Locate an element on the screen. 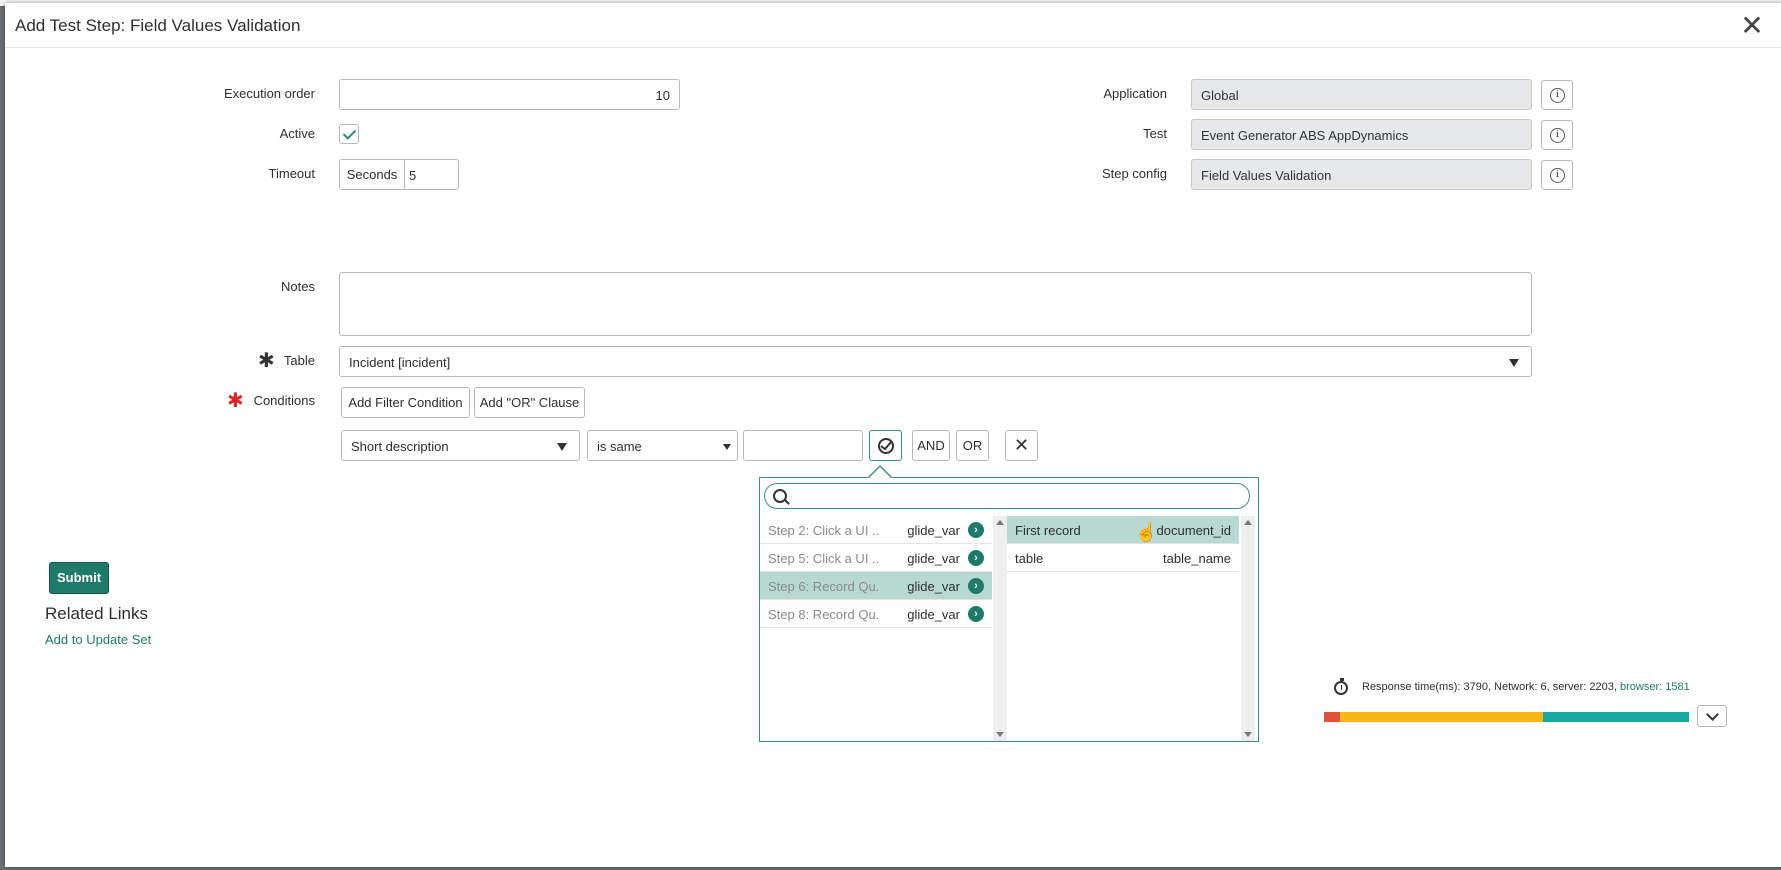 The height and width of the screenshot is (870, 1781). active-checkbox is located at coordinates (349, 134).